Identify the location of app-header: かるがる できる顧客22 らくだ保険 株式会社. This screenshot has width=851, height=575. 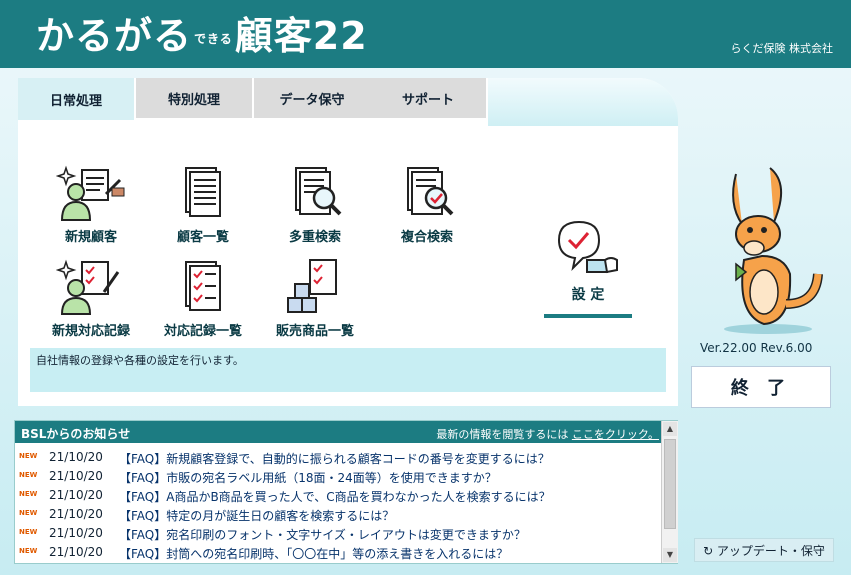
(425, 34).